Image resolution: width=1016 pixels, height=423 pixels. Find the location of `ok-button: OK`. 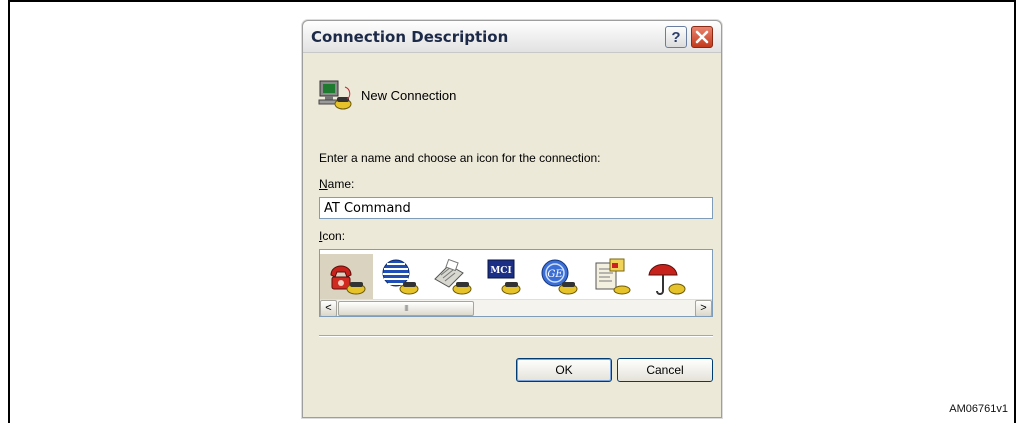

ok-button: OK is located at coordinates (564, 370).